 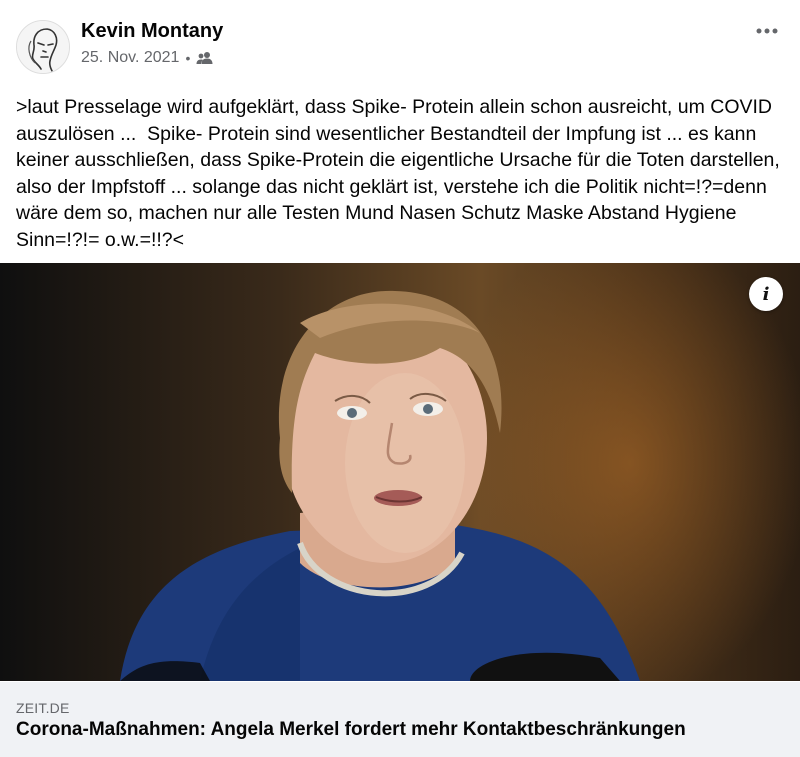 What do you see at coordinates (400, 43) in the screenshot?
I see `post-header: Kevin Montany 25. Nov. 2021 •` at bounding box center [400, 43].